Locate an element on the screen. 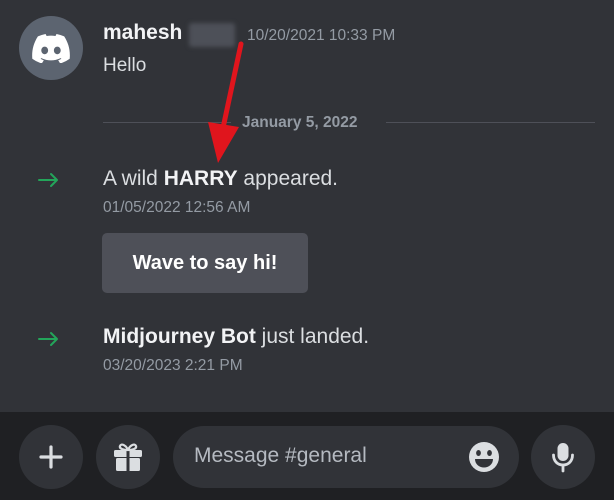 The width and height of the screenshot is (614, 500). system-message-suffix: just landed. is located at coordinates (312, 336).